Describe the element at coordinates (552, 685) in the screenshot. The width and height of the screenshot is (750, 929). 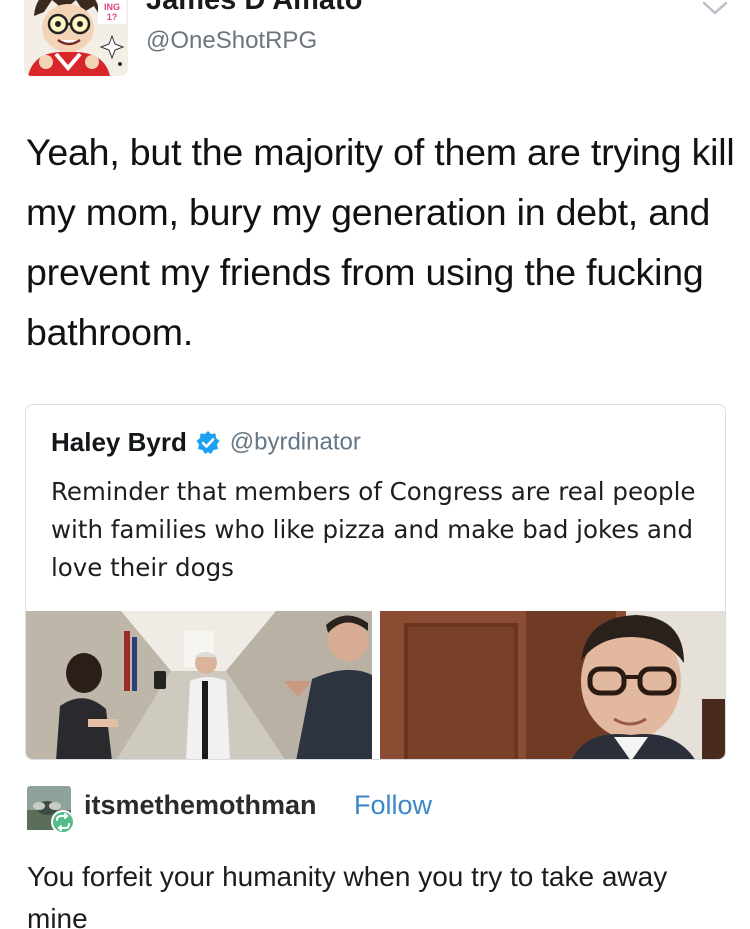
I see `portrait-photo` at that location.